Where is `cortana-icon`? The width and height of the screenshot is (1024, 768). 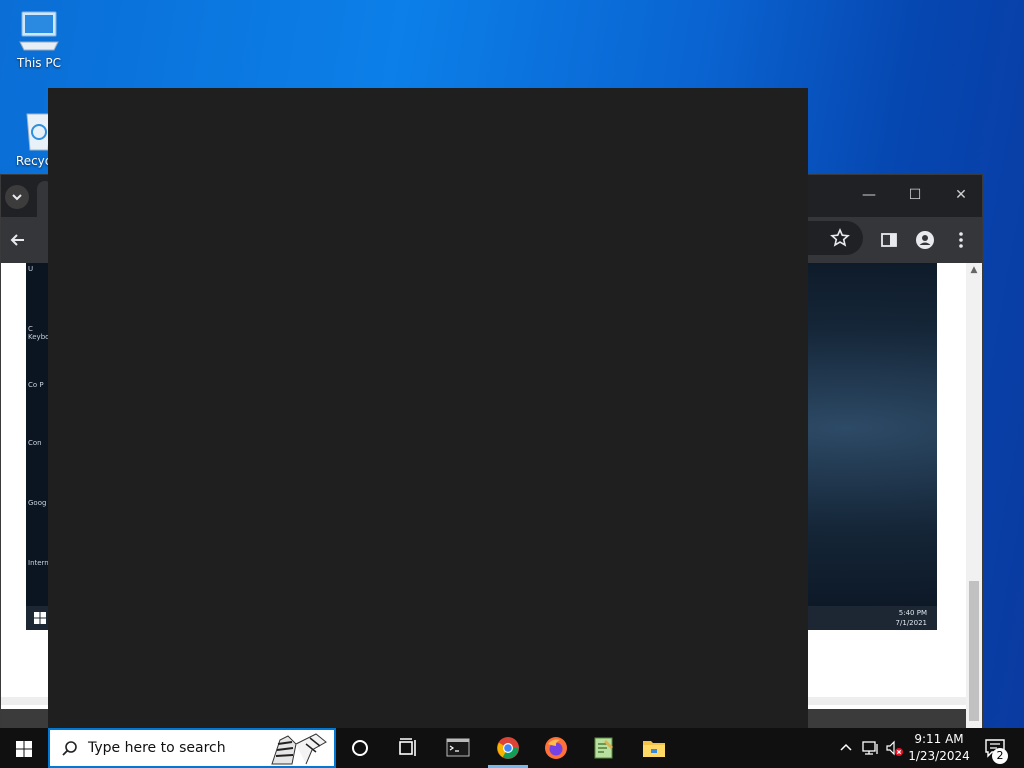
cortana-icon is located at coordinates (360, 748).